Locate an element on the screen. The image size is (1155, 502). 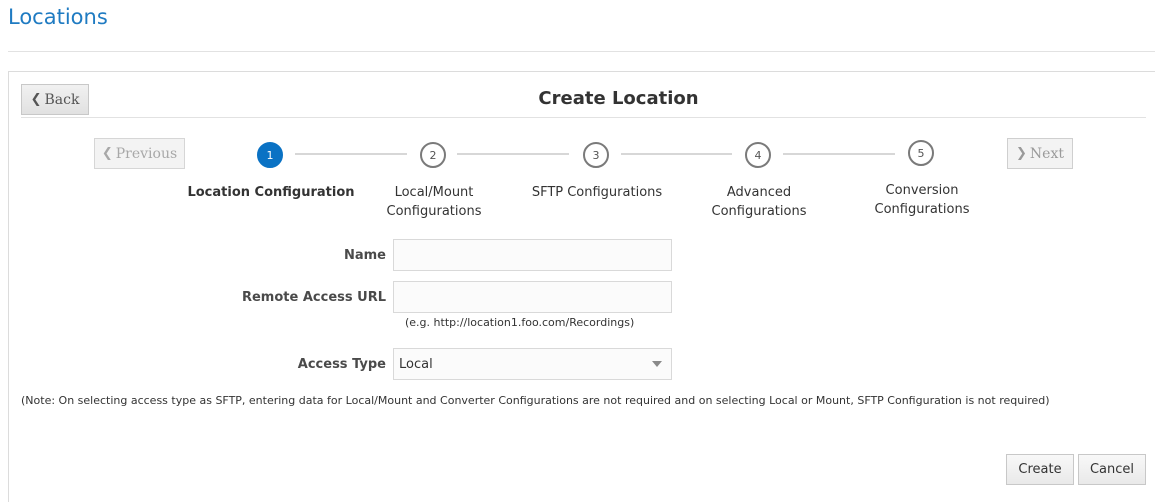
train-label-1: Location Configuration is located at coordinates (271, 192).